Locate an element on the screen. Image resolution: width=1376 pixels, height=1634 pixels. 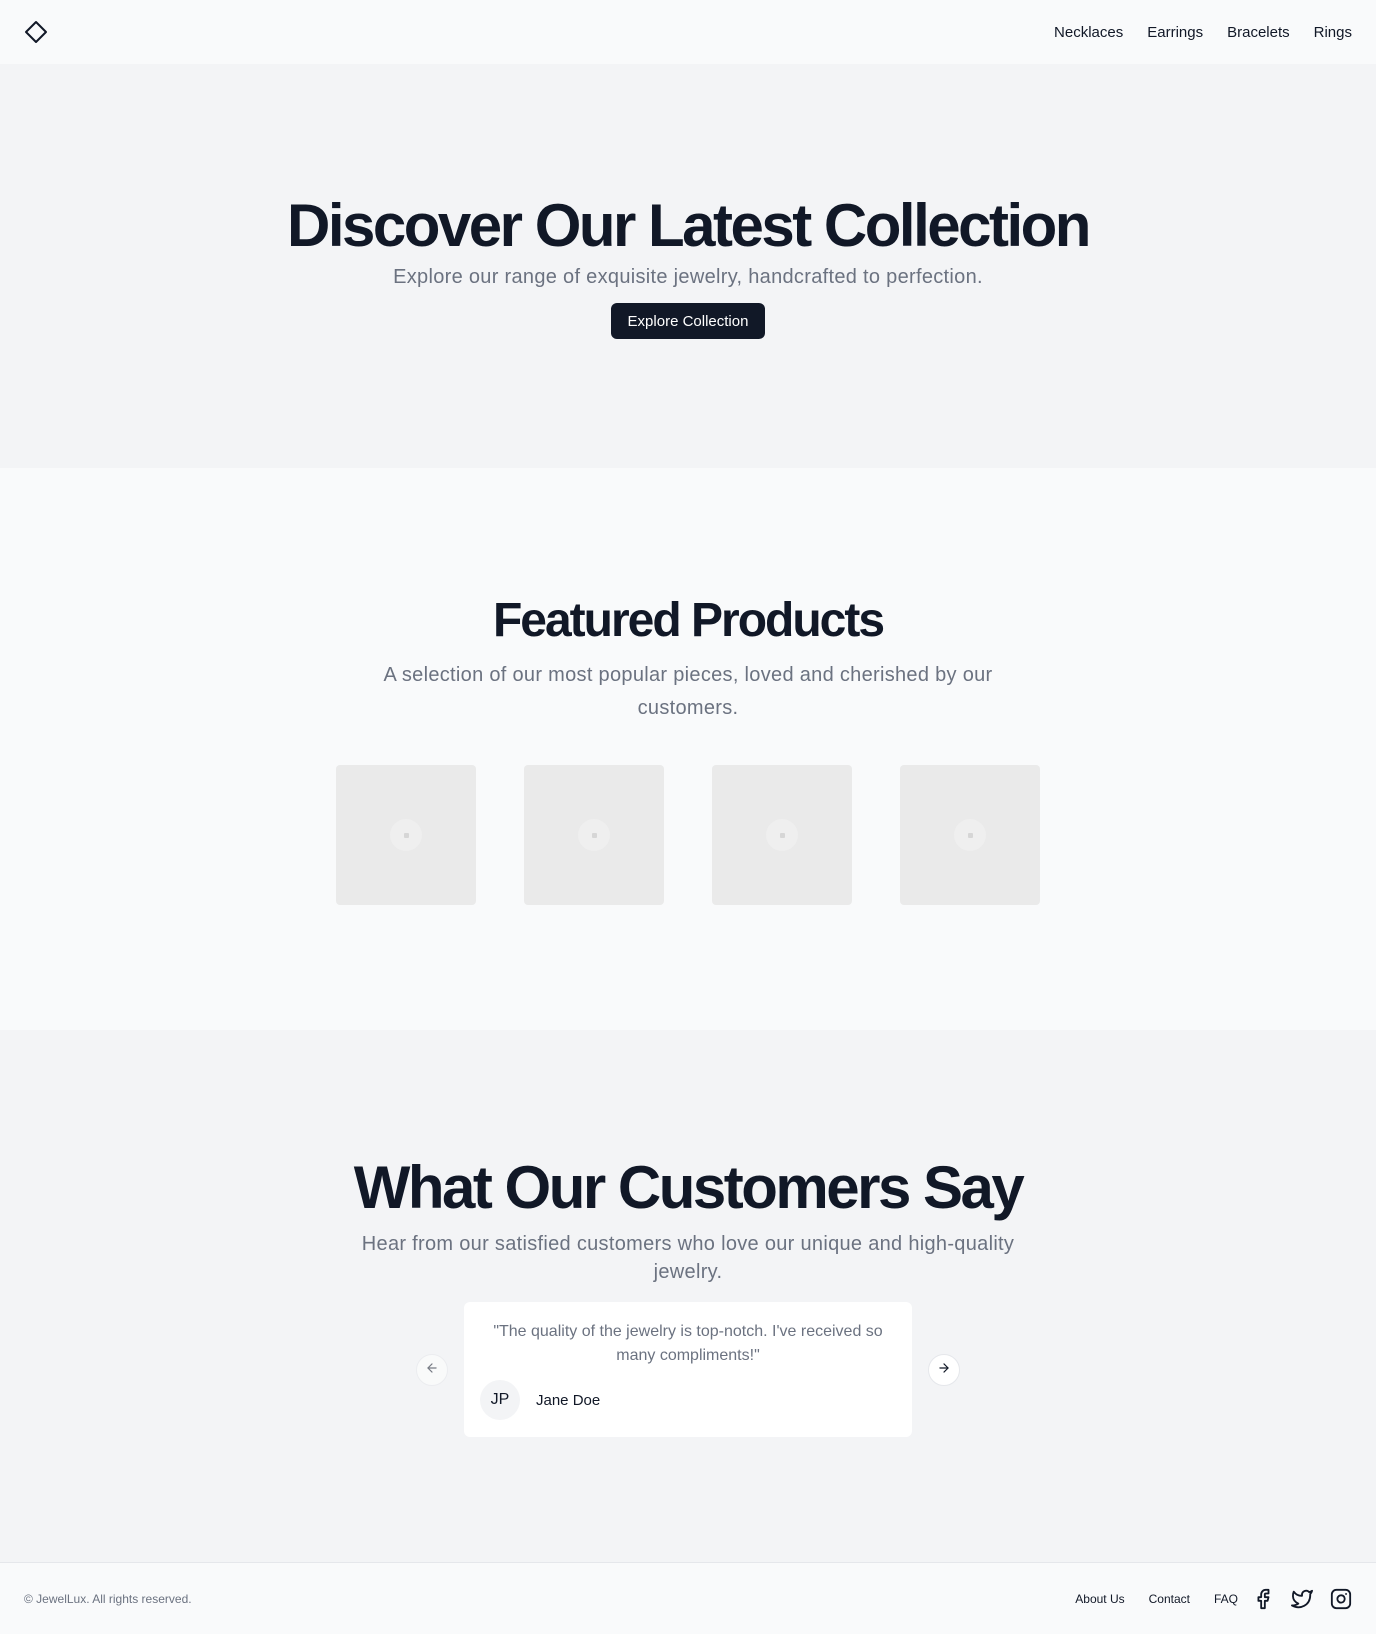
main-nav: Necklaces Earrings Bracelets Rings is located at coordinates (1203, 32).